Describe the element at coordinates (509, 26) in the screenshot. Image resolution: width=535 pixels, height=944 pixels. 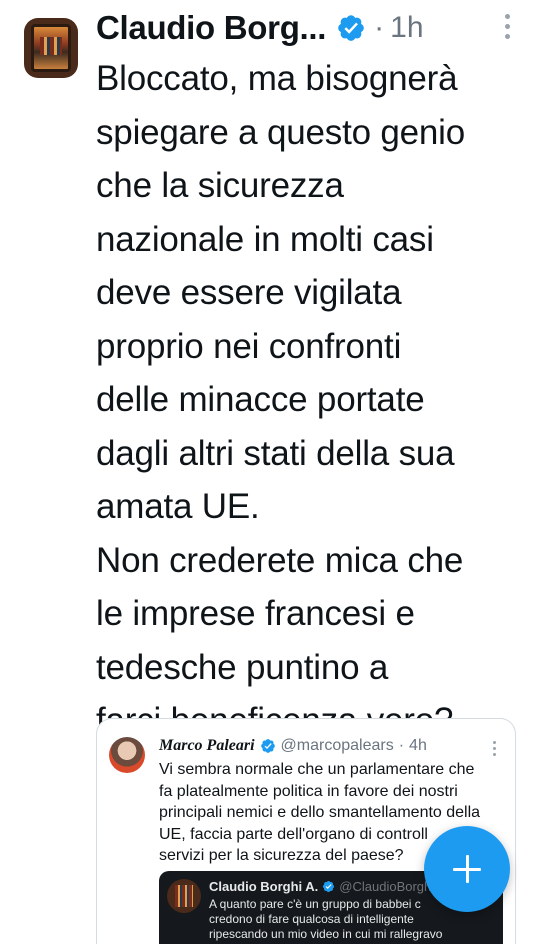
I see `more-options-icon` at that location.